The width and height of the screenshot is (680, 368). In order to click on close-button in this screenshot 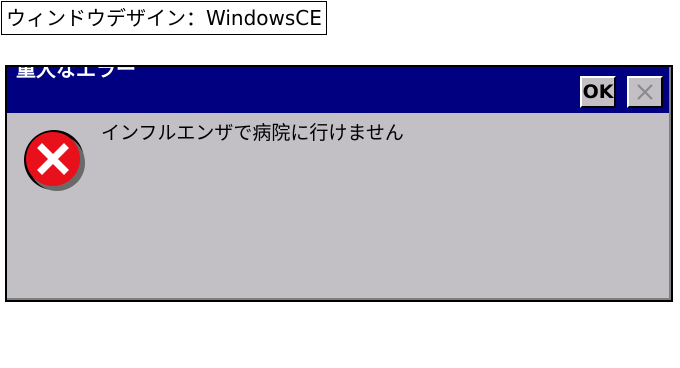, I will do `click(645, 92)`.